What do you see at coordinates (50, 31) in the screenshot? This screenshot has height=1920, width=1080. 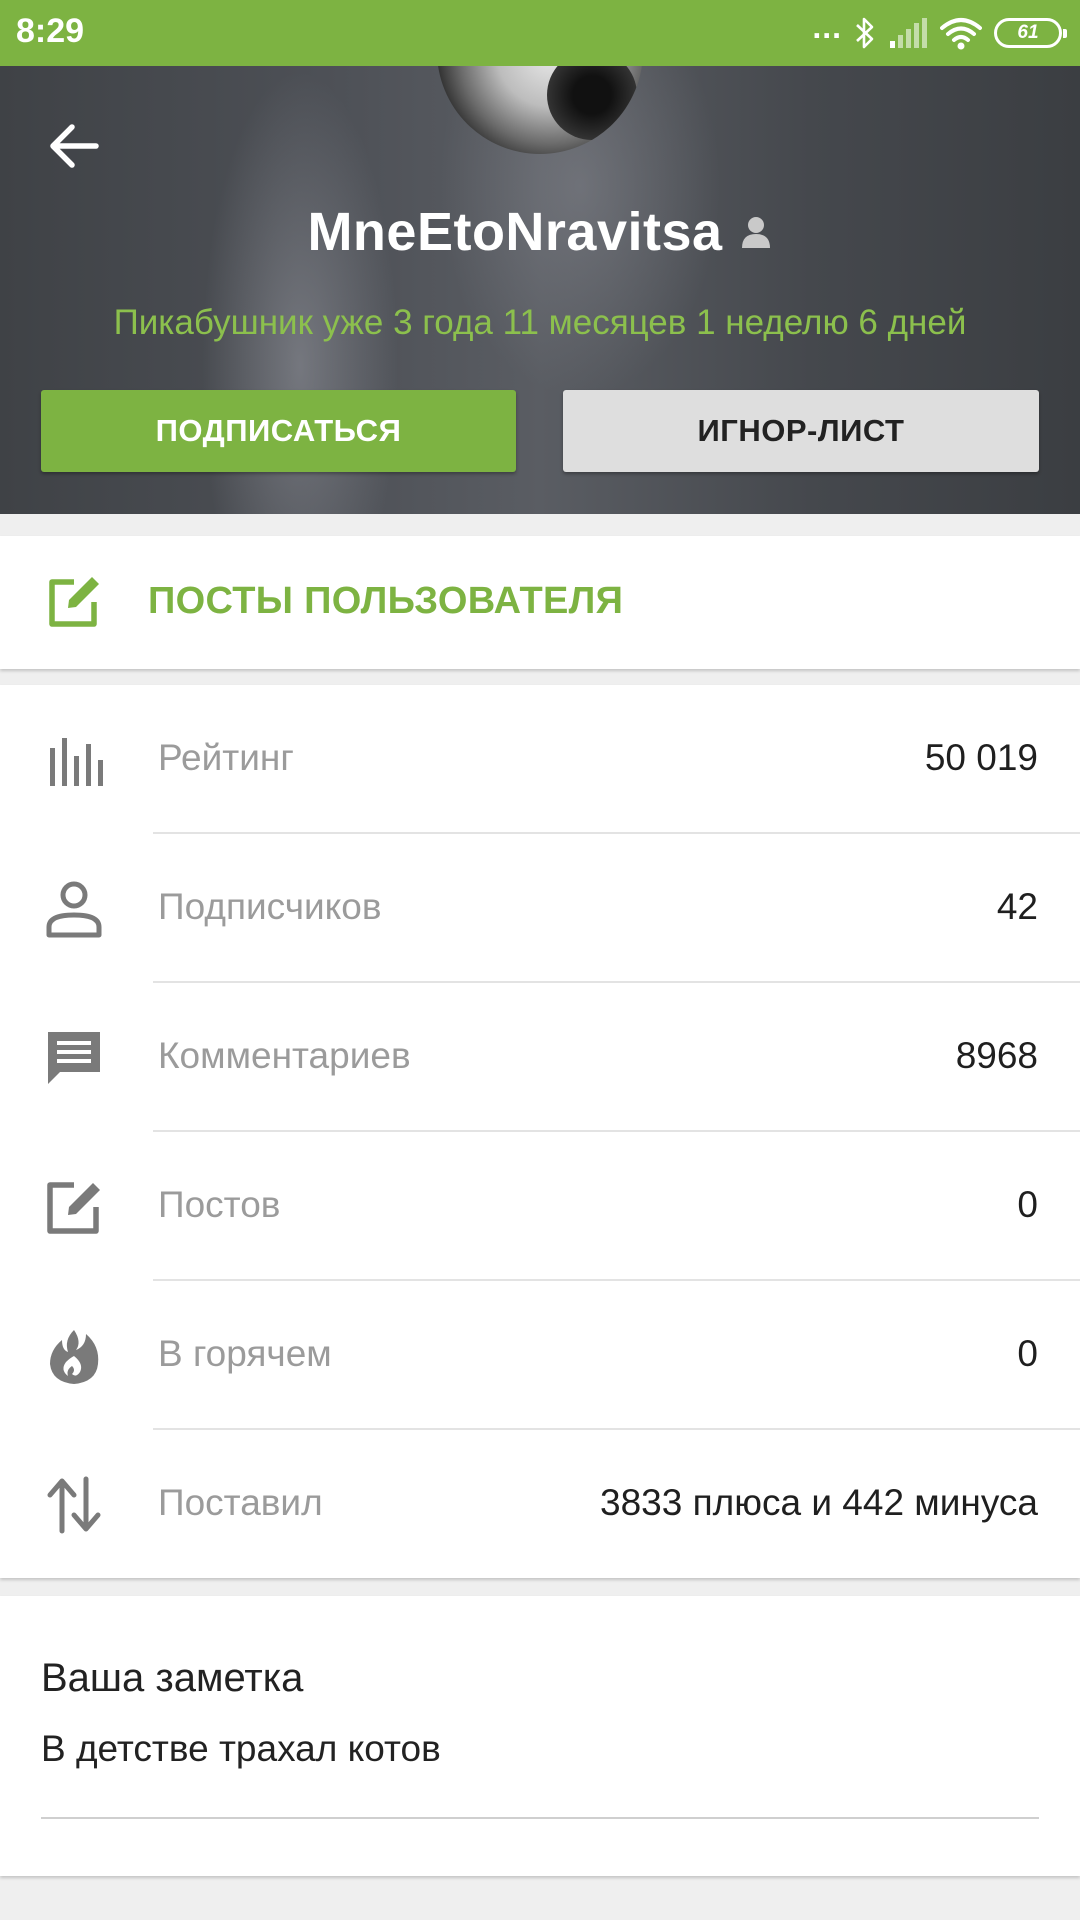 I see `status-time: 8:29` at bounding box center [50, 31].